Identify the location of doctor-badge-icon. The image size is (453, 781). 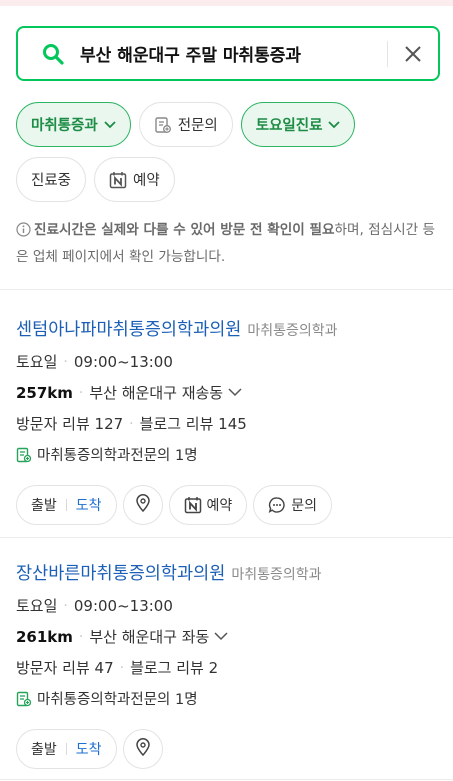
(163, 125).